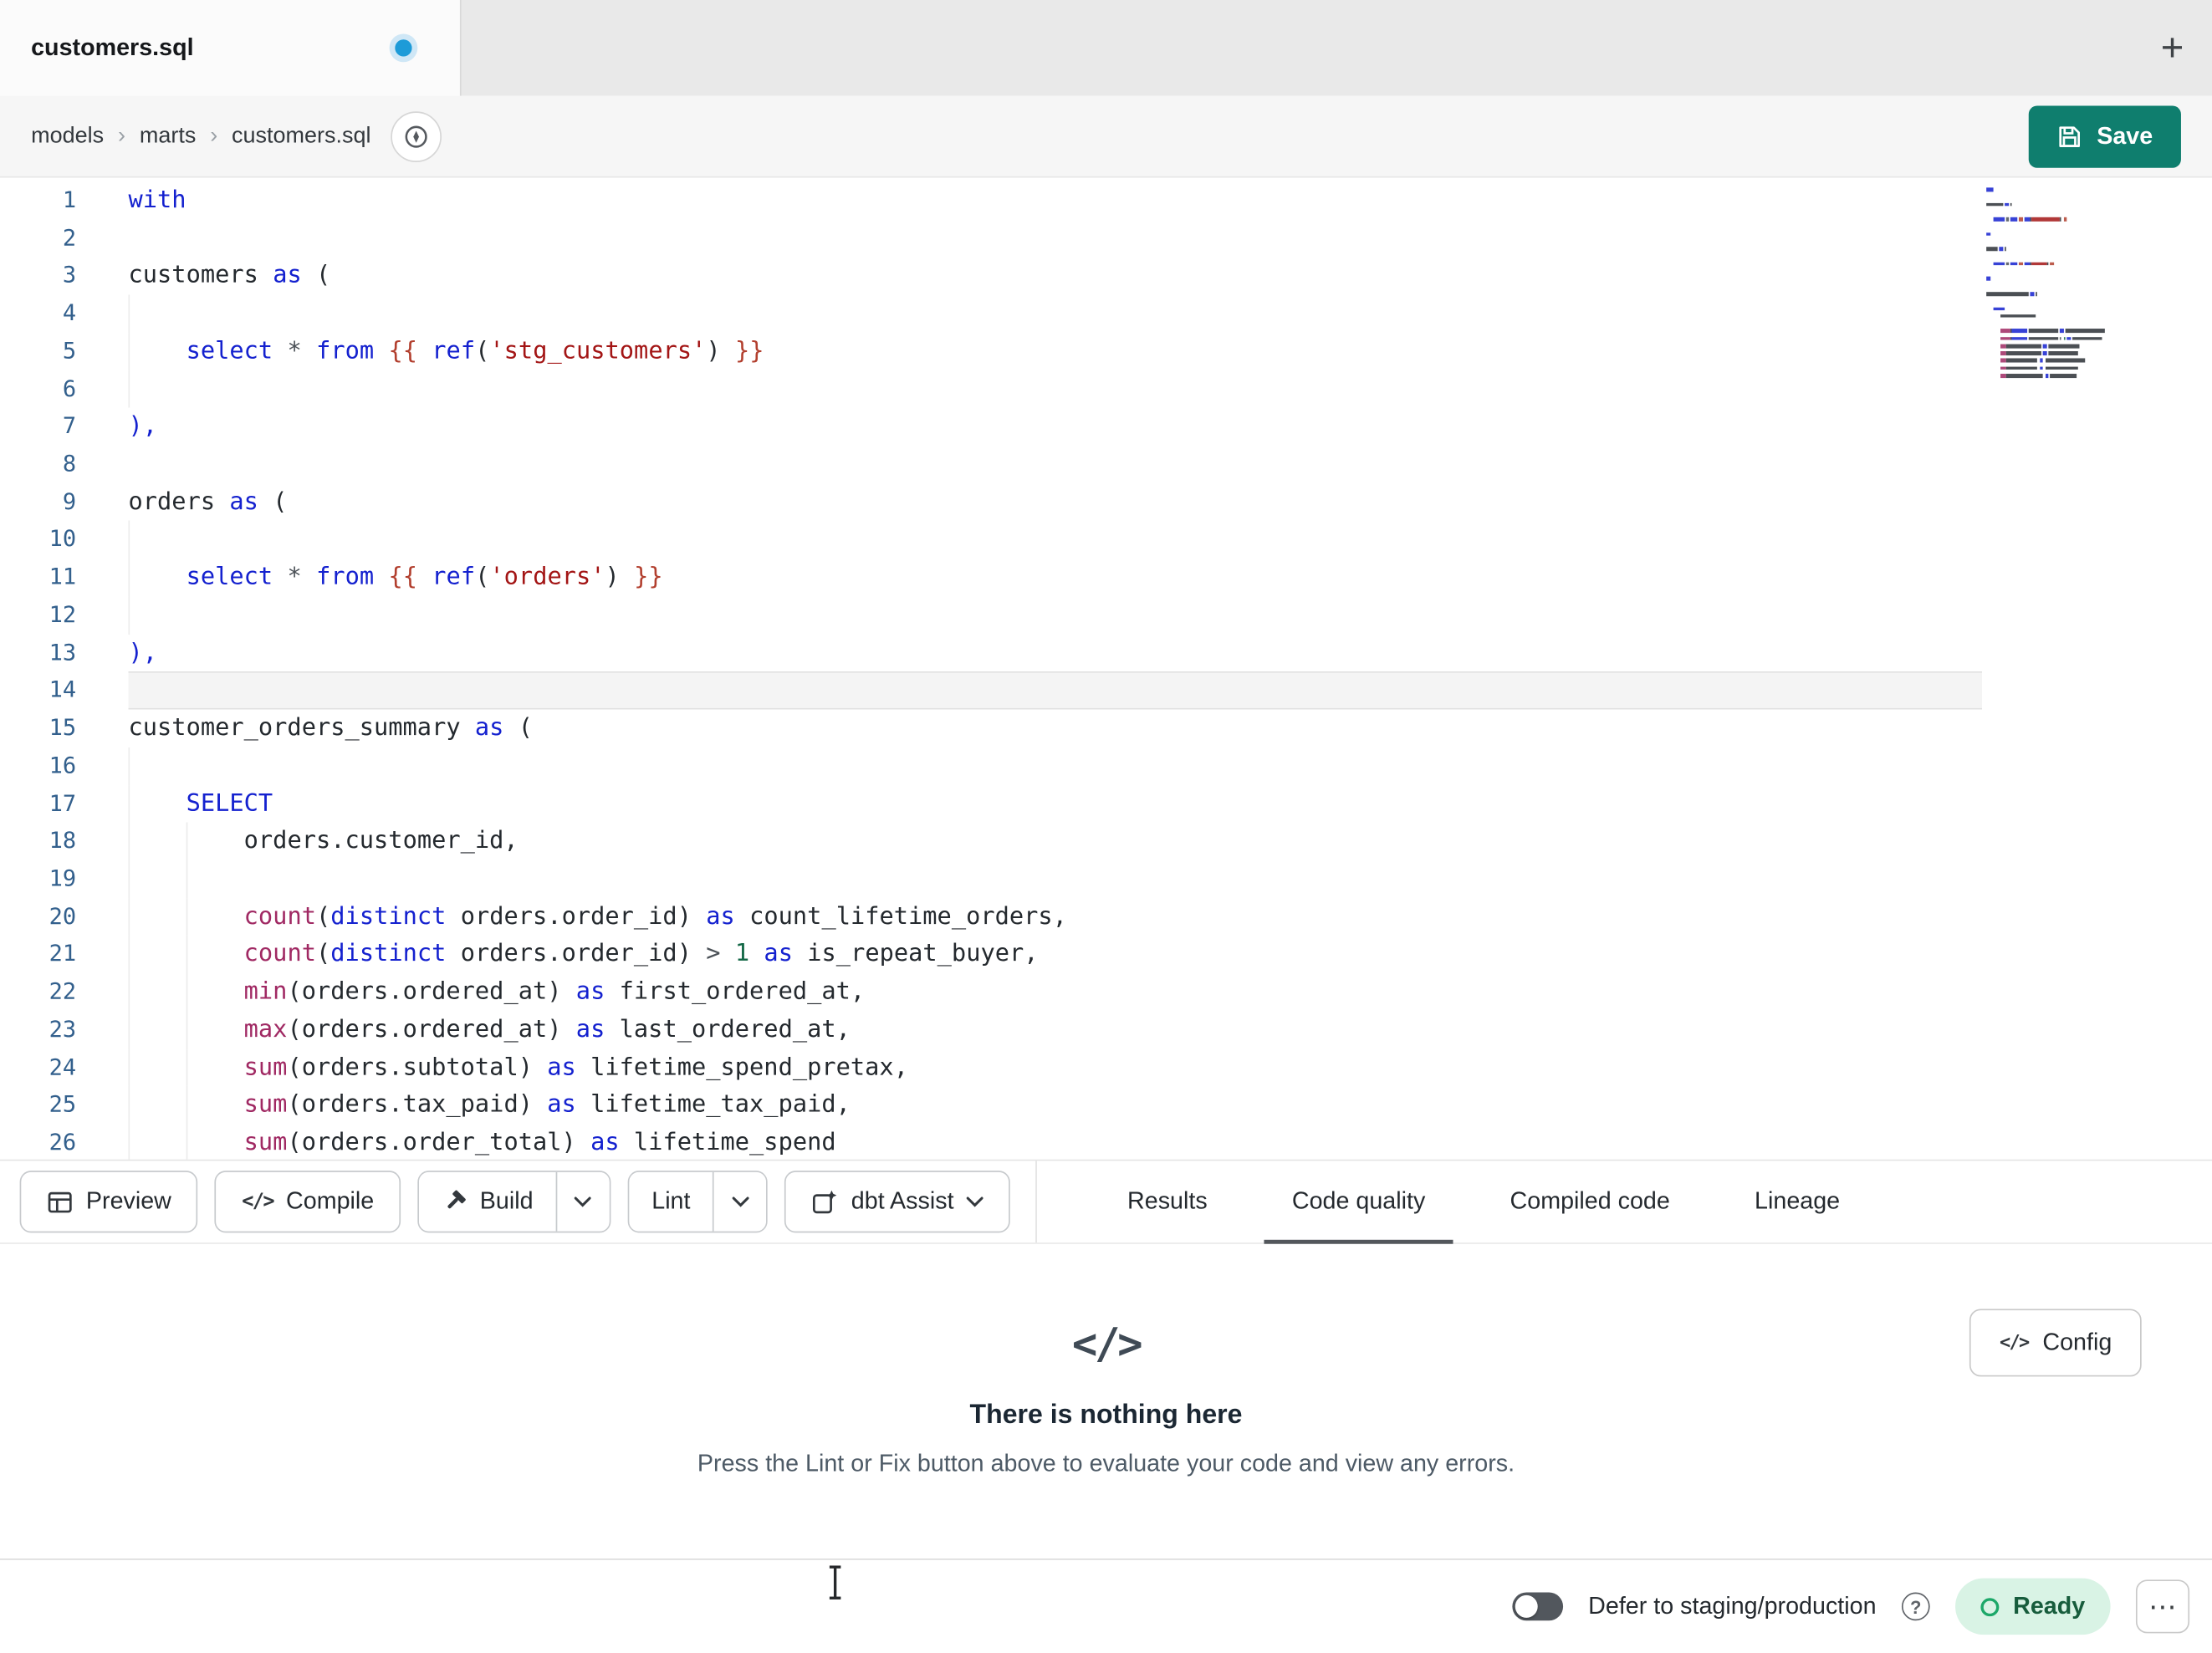 The image size is (2212, 1653). I want to click on editor-tab-bar: customers.sql +, so click(1106, 48).